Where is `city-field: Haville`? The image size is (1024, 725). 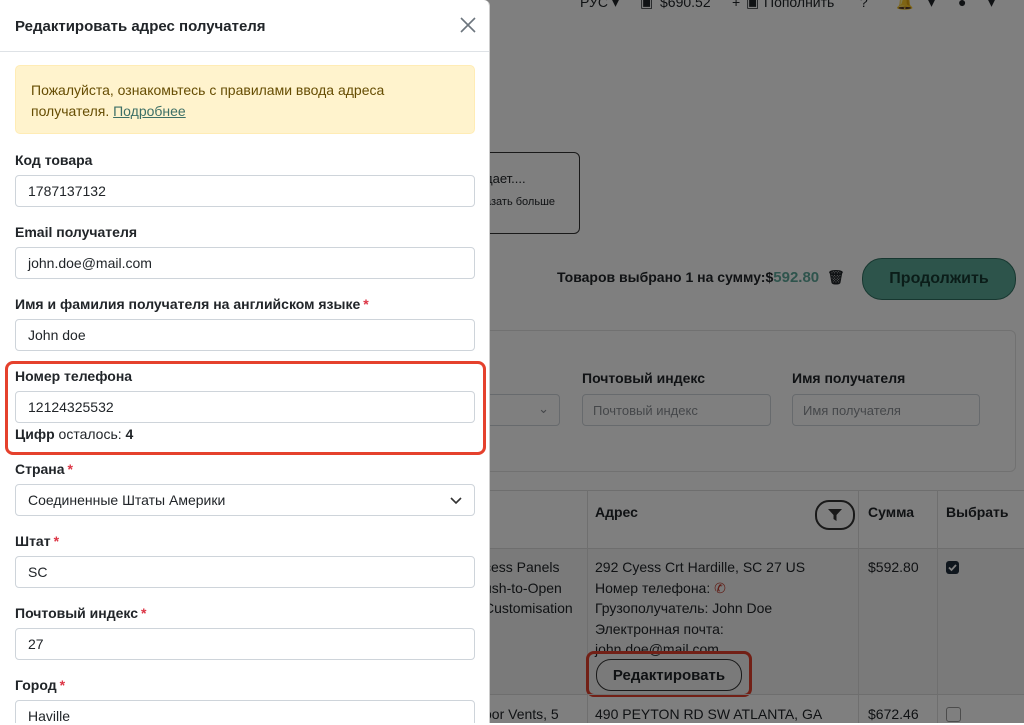
city-field: Haville is located at coordinates (245, 711).